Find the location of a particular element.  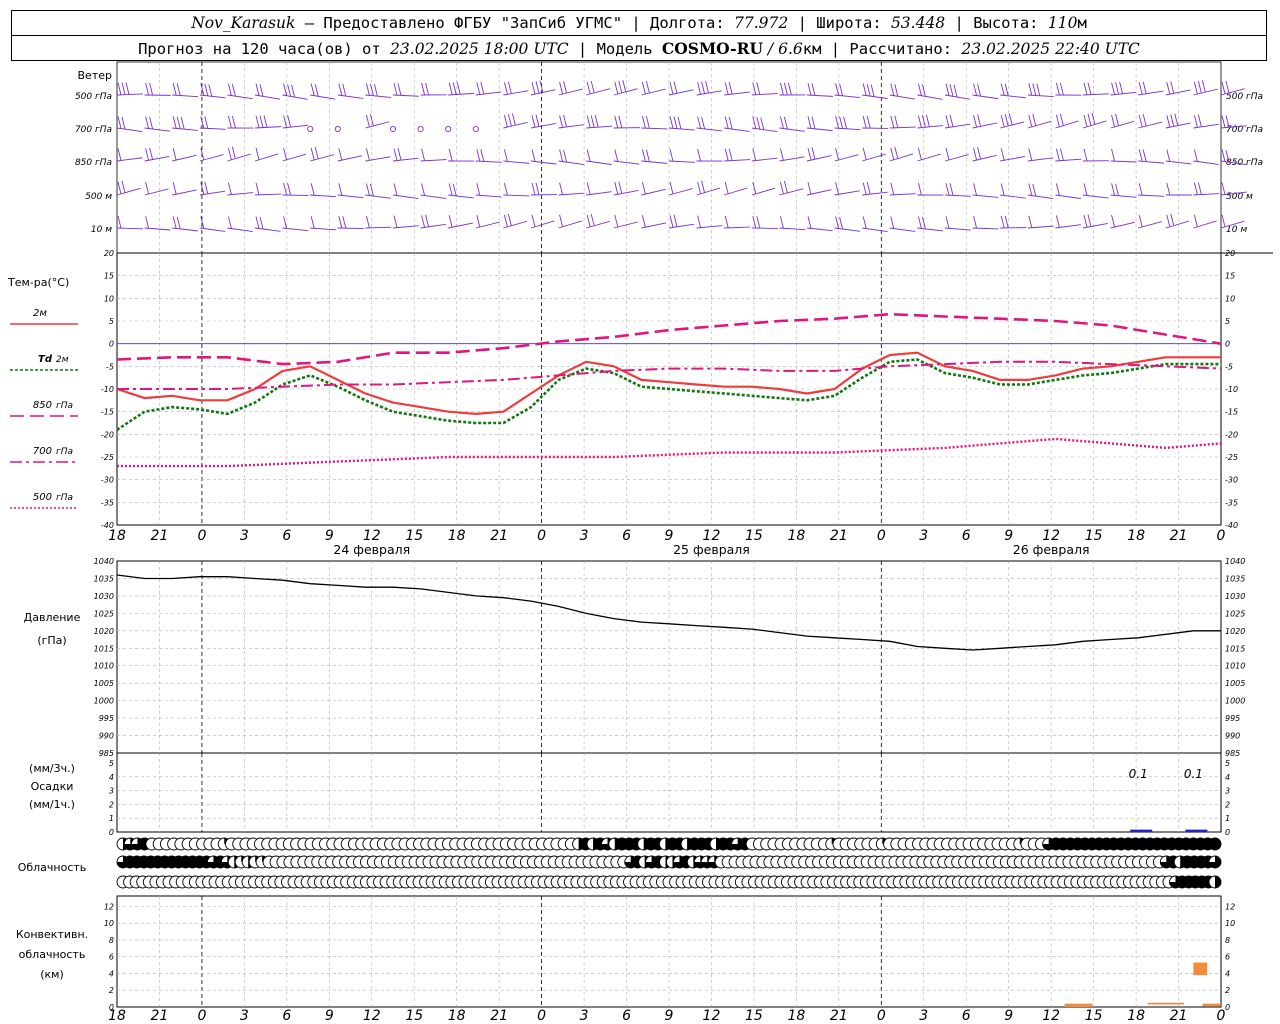

prec-ytick-left: 4 is located at coordinates (111, 777).